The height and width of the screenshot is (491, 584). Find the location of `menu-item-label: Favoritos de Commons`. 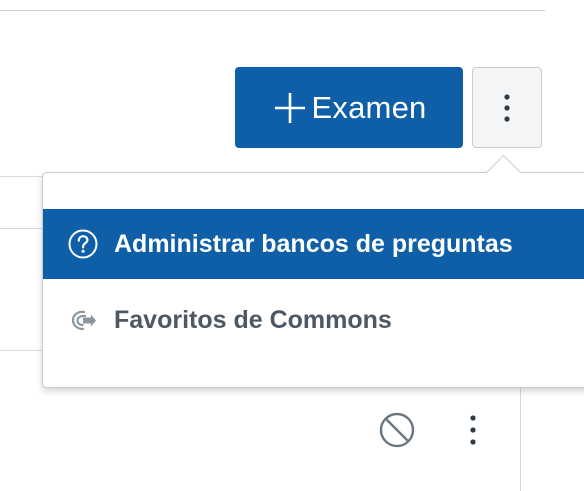

menu-item-label: Favoritos de Commons is located at coordinates (253, 319).